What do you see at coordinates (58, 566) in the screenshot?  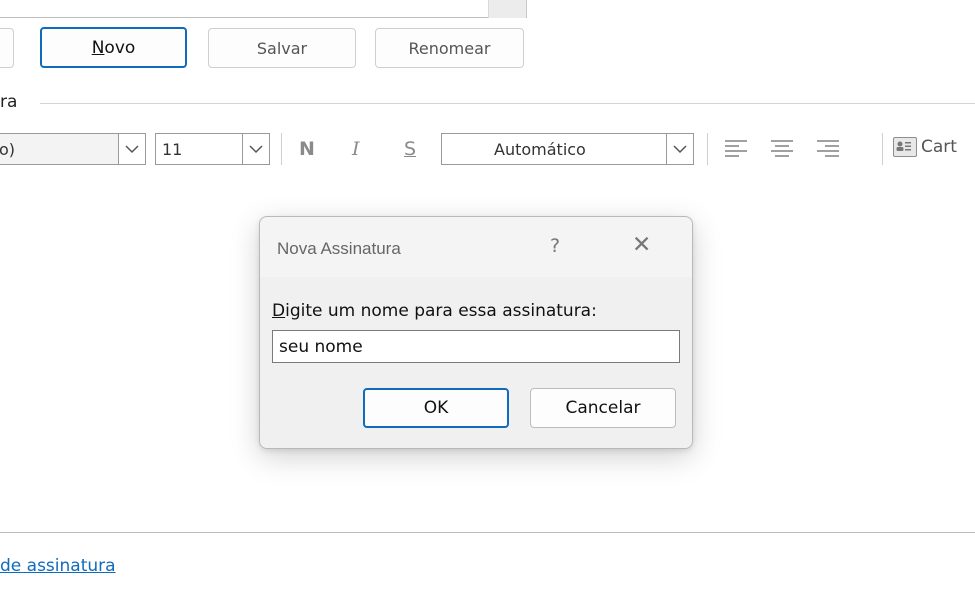 I see `signature-templates-link: de assinatura` at bounding box center [58, 566].